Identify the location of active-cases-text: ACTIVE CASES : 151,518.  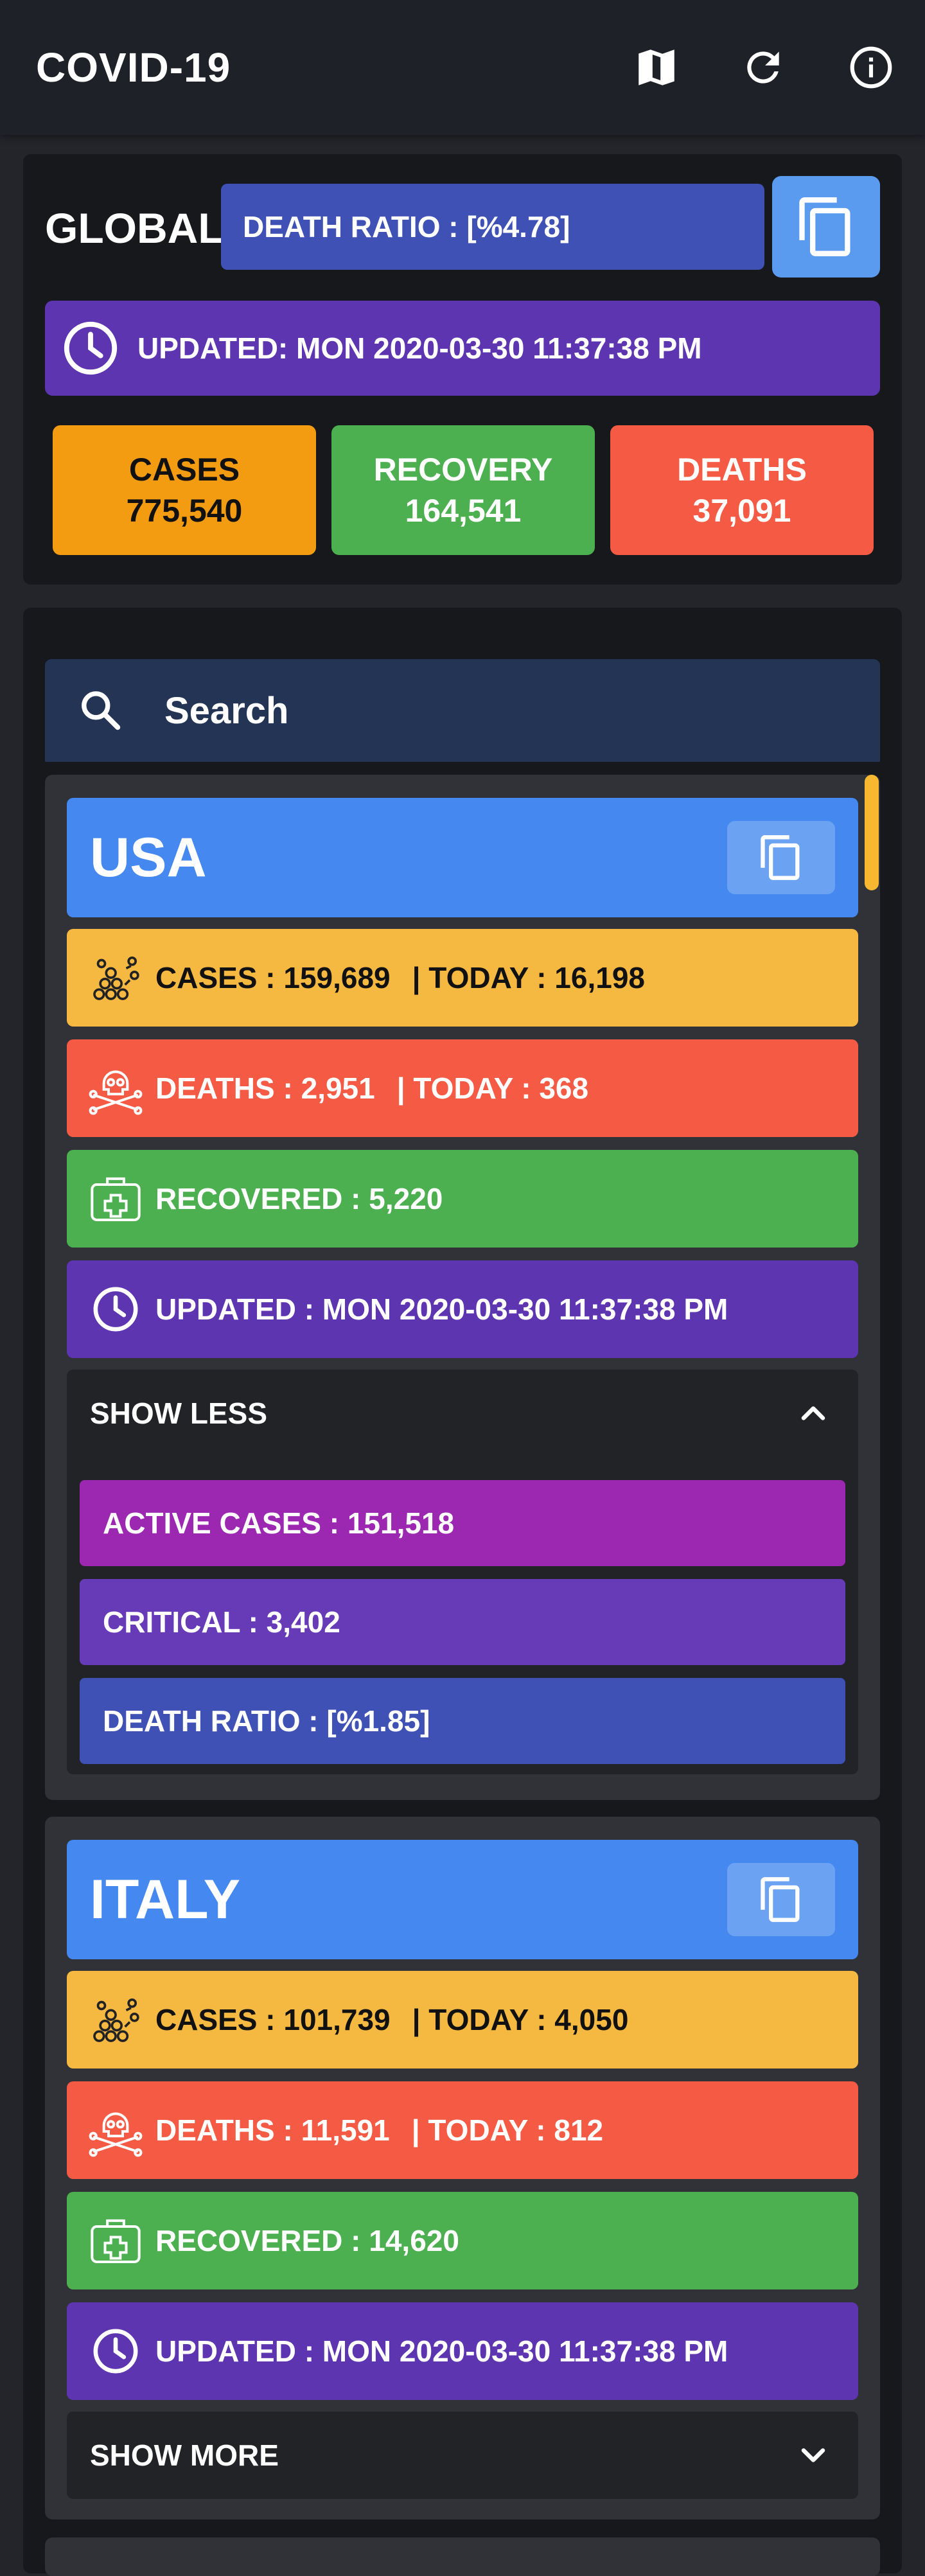
(279, 1523).